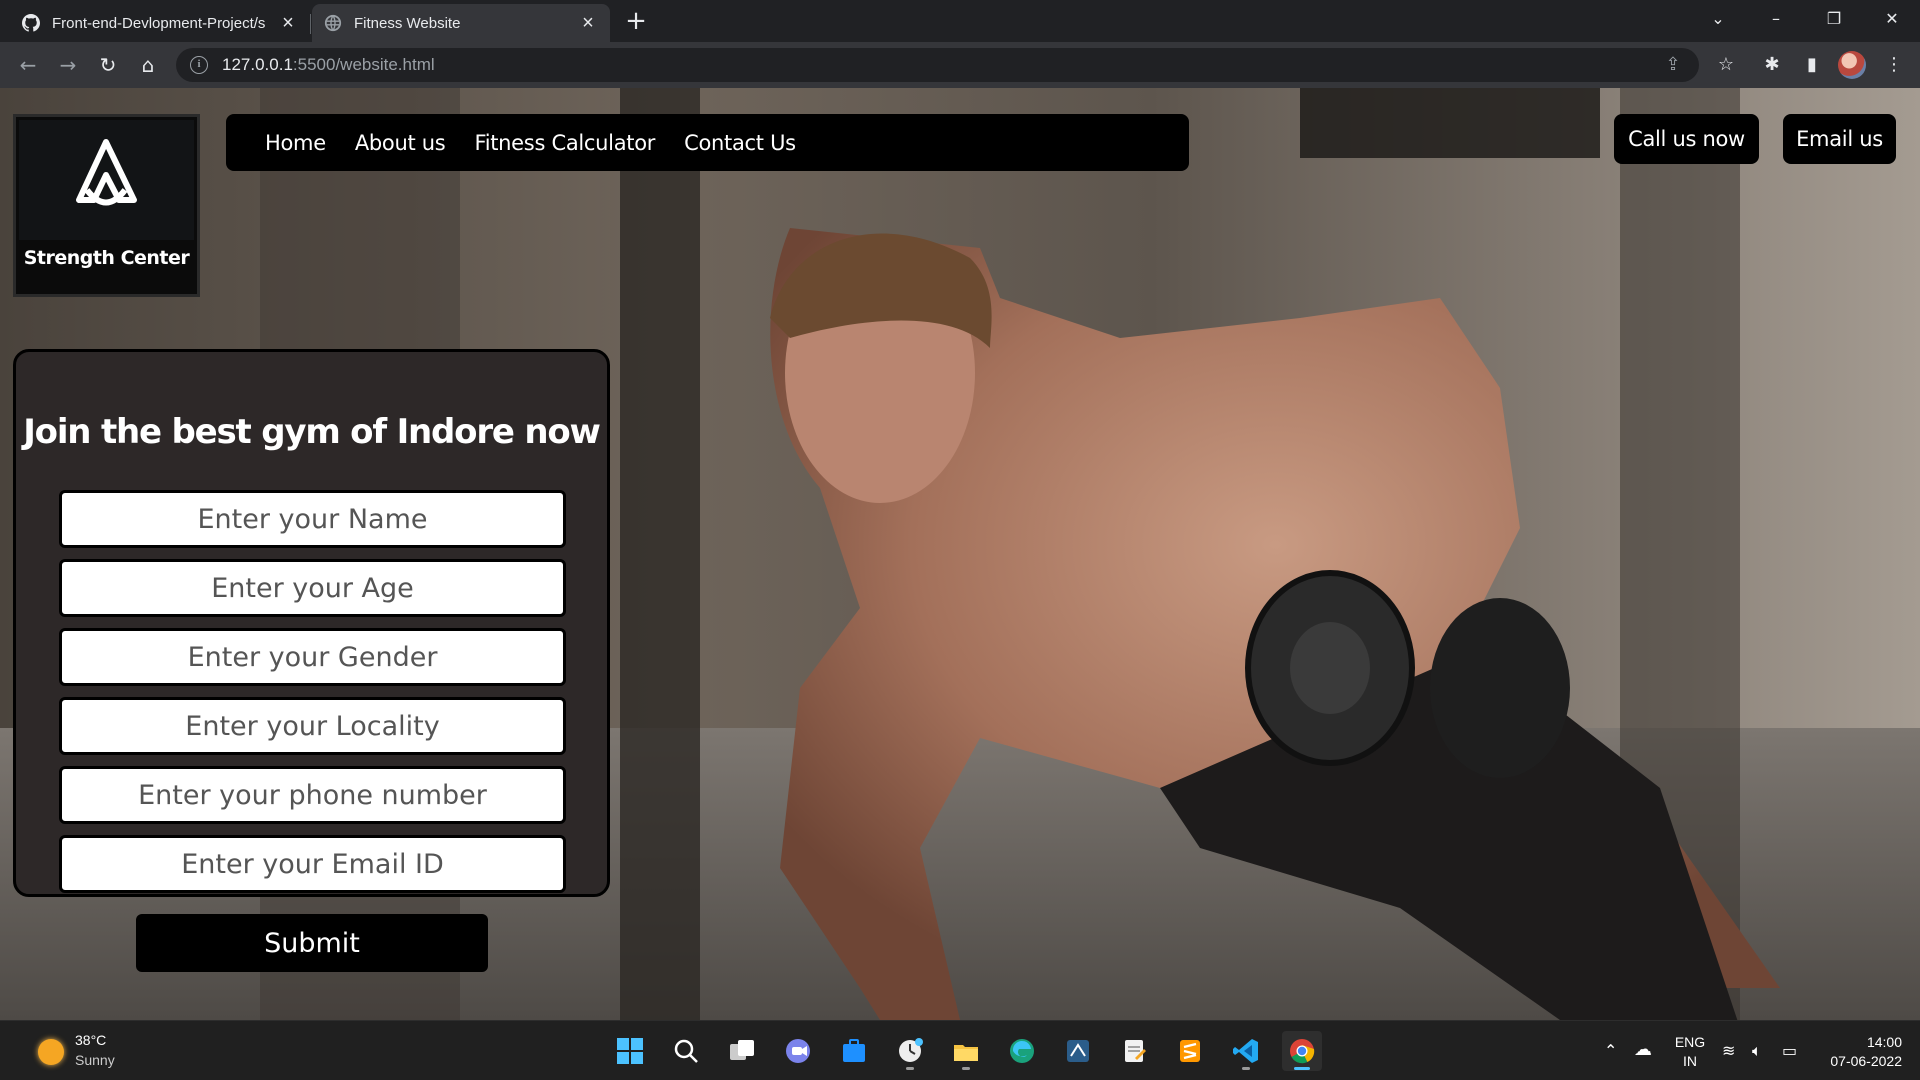 The image size is (1920, 1080). What do you see at coordinates (636, 22) in the screenshot?
I see `new-tab-button: +` at bounding box center [636, 22].